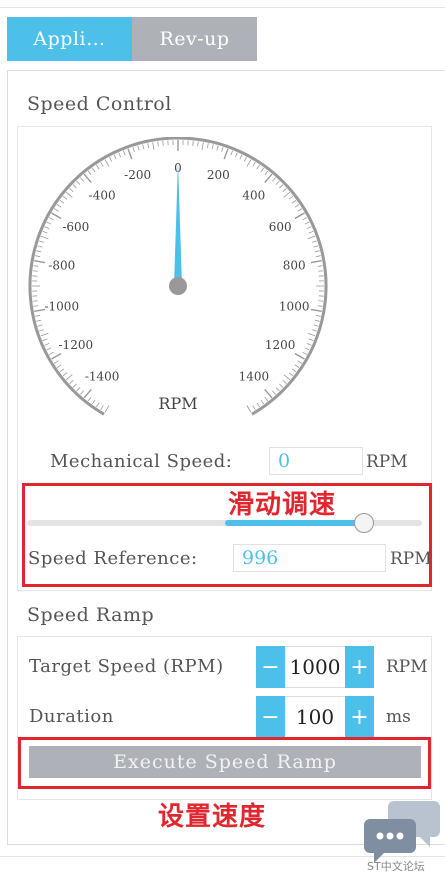 This screenshot has width=445, height=882. I want to click on speed-reference-label: Speed Reference:, so click(113, 558).